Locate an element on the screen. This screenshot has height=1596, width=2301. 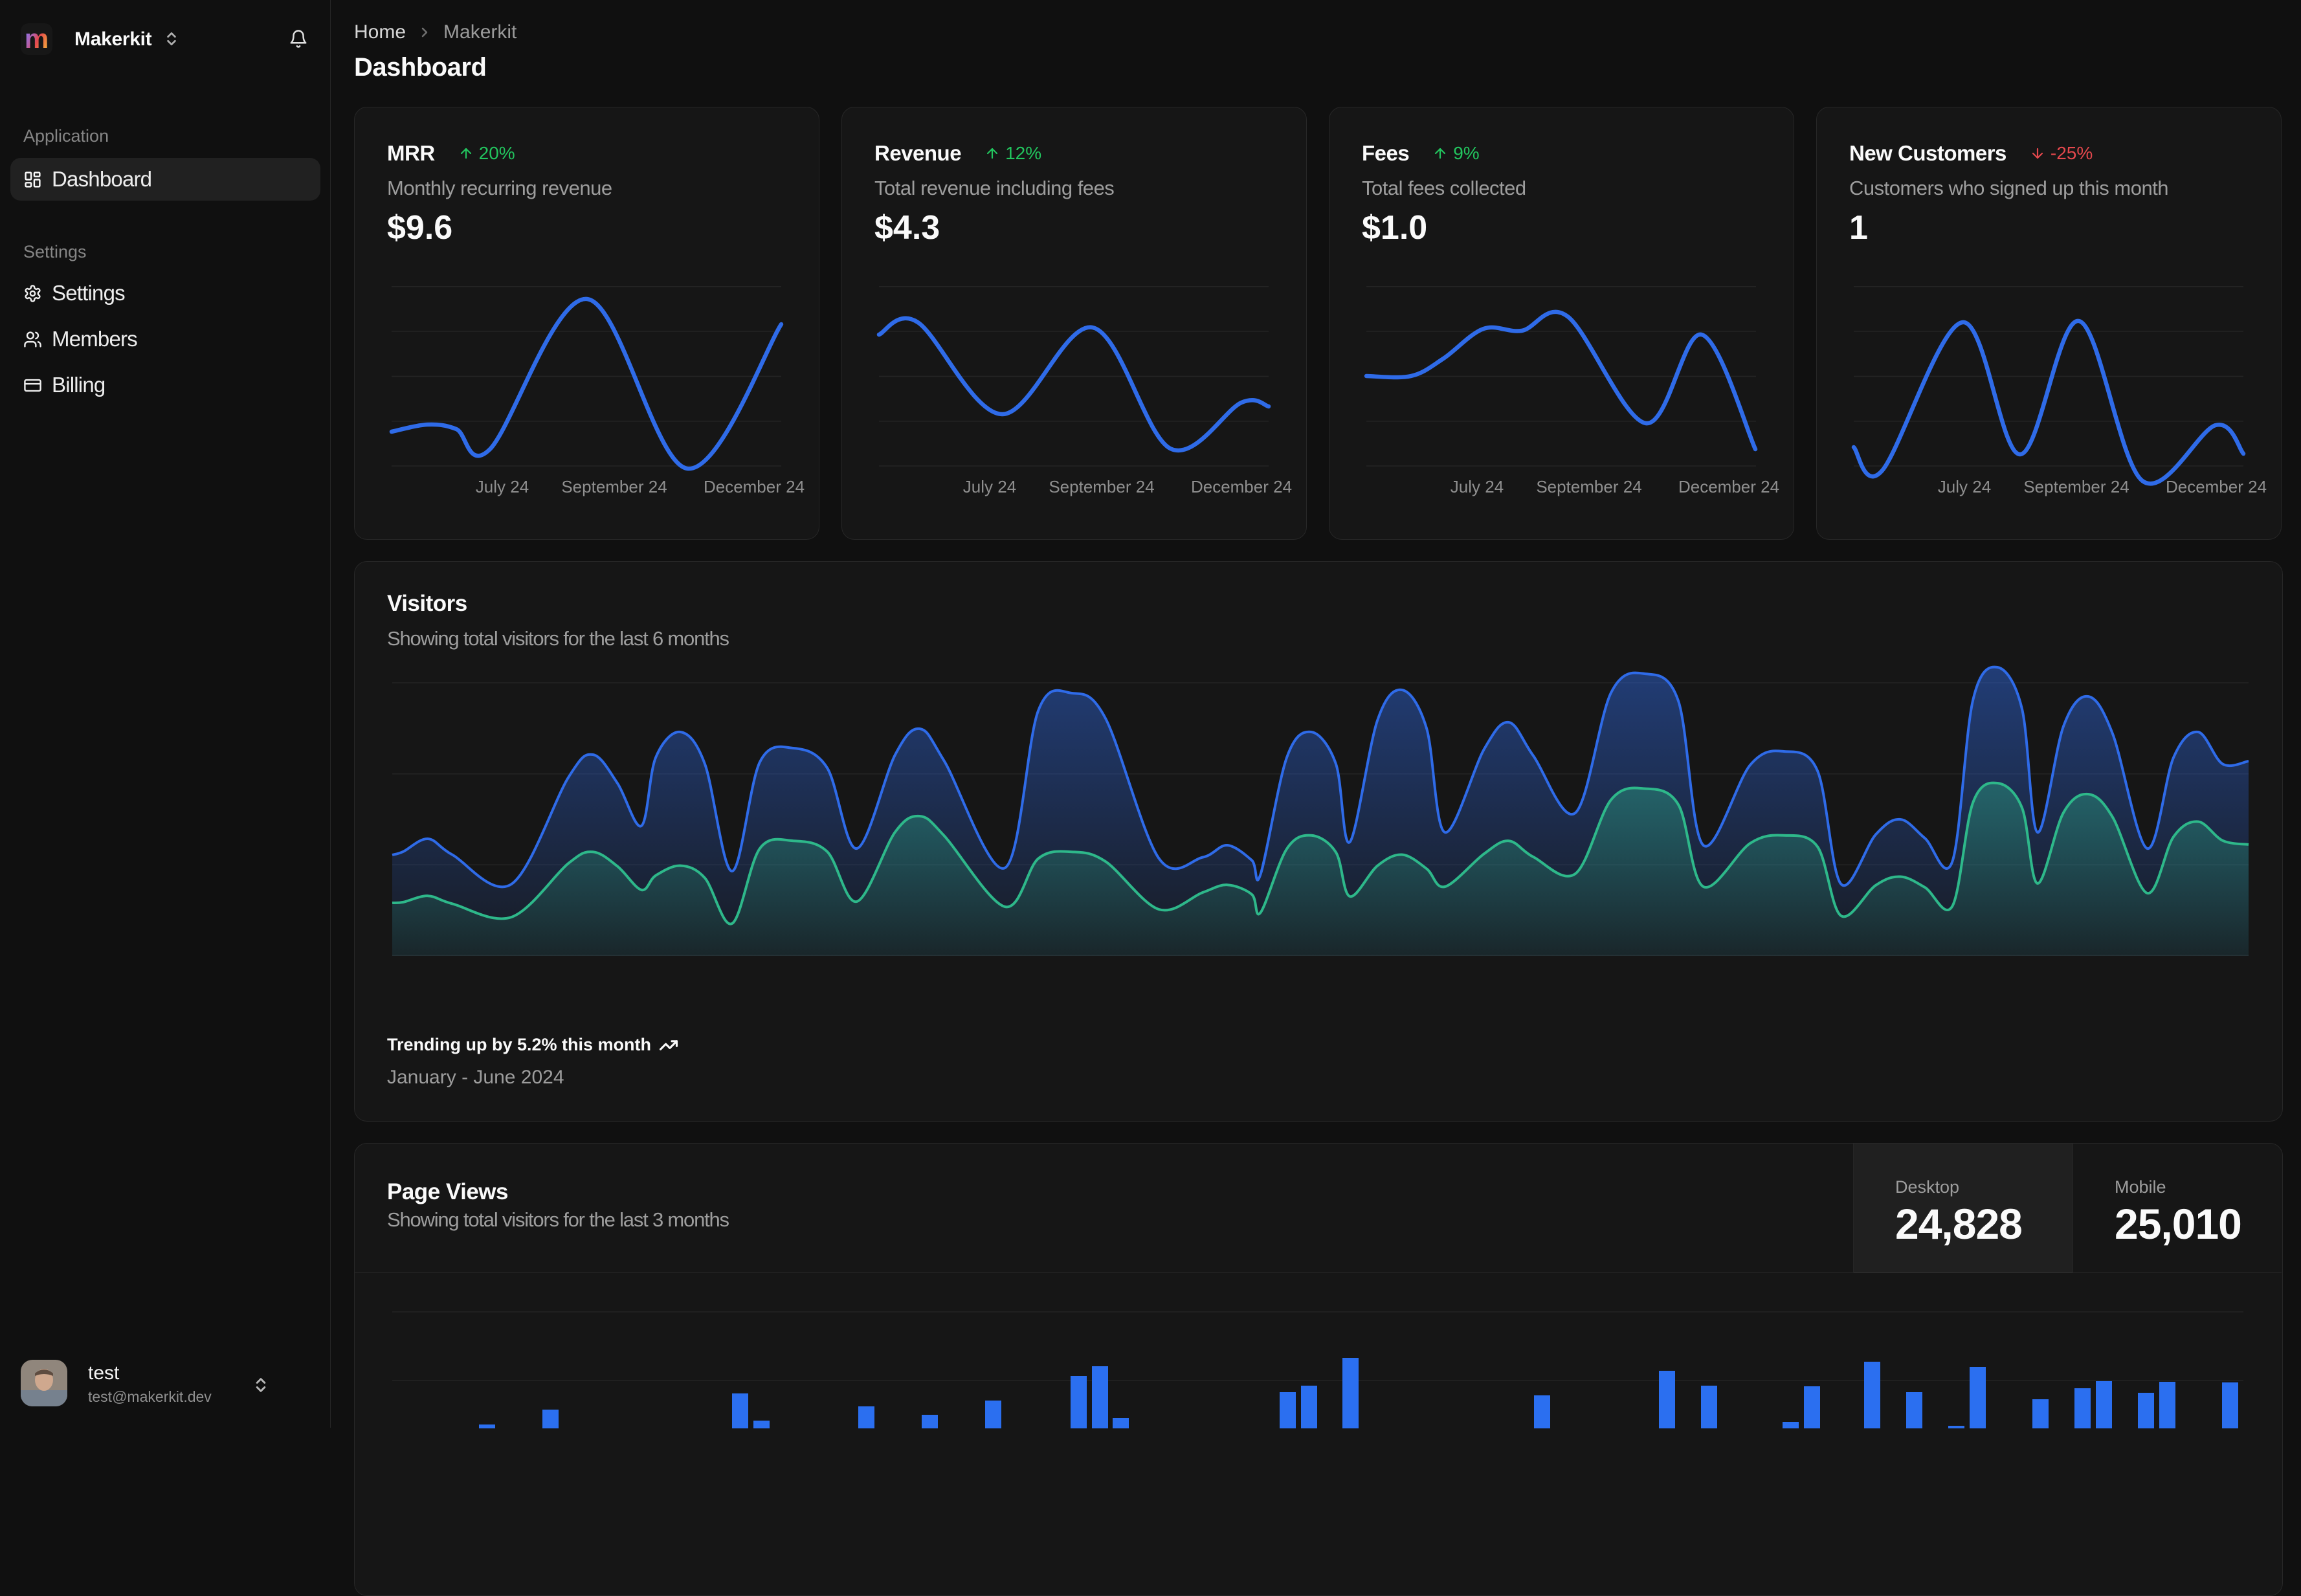
svg-text: m is located at coordinates (37, 39).